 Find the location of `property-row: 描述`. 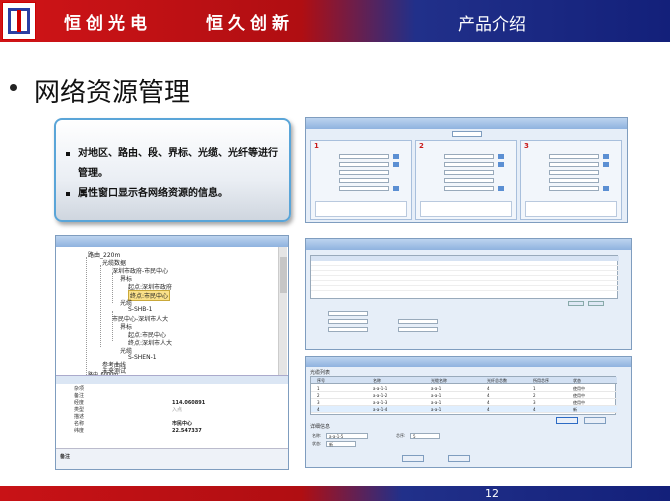

property-row: 描述 is located at coordinates (172, 417).